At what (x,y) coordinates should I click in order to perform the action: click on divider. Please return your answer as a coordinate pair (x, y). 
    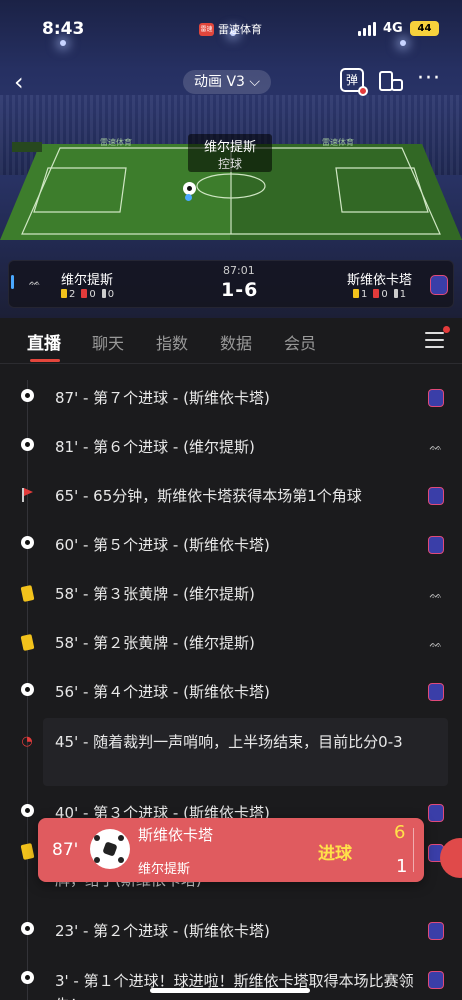
    Looking at the image, I should click on (413, 850).